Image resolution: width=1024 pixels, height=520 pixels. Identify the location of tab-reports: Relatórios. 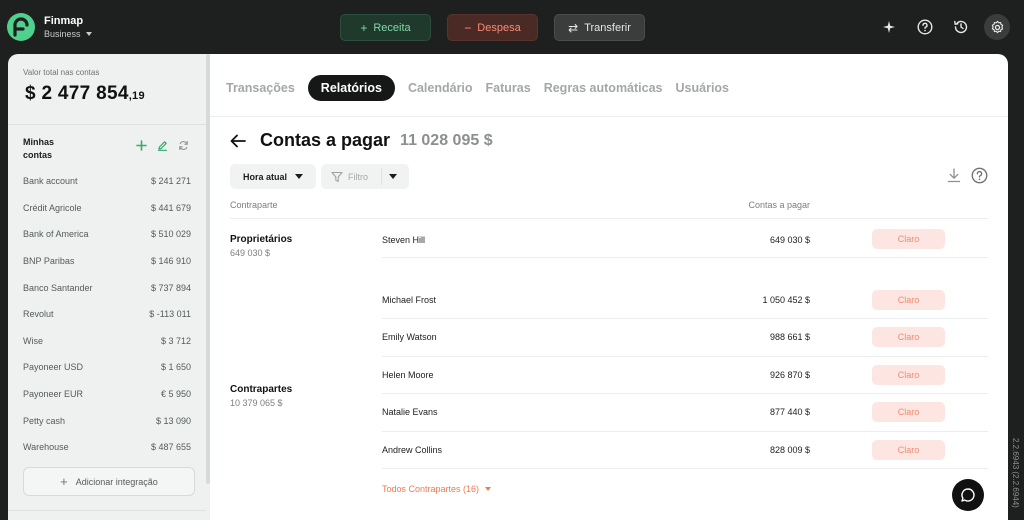
(351, 88).